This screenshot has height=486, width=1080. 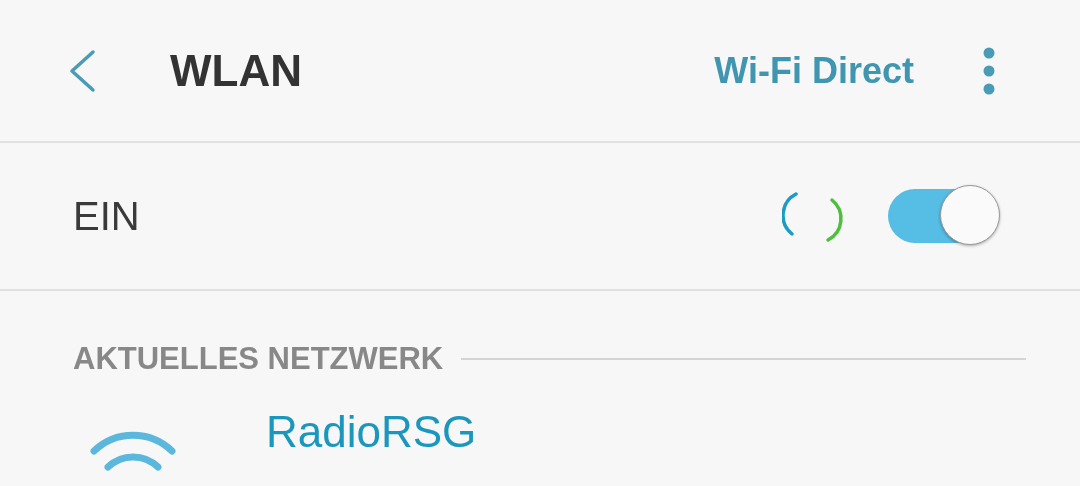 I want to click on page-title: WLAN, so click(x=236, y=70).